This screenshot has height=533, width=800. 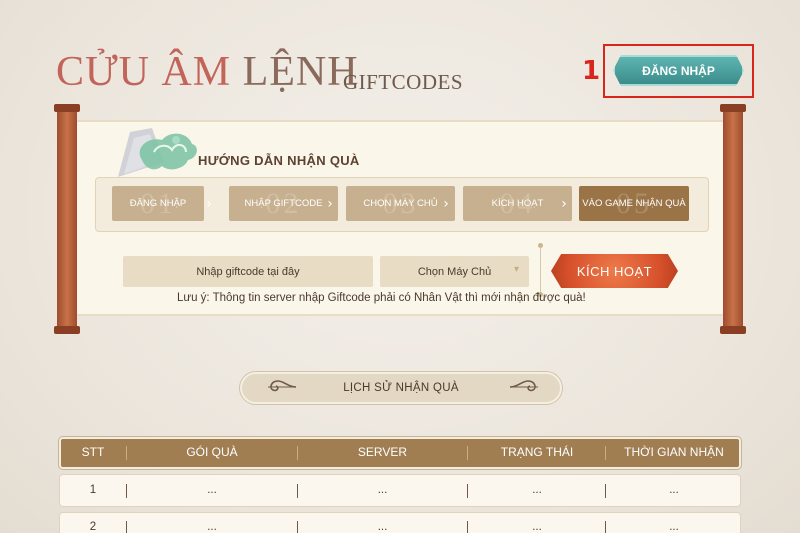 What do you see at coordinates (401, 388) in the screenshot?
I see `history-title: LỊCH SỬ NHẬN QUÀ` at bounding box center [401, 388].